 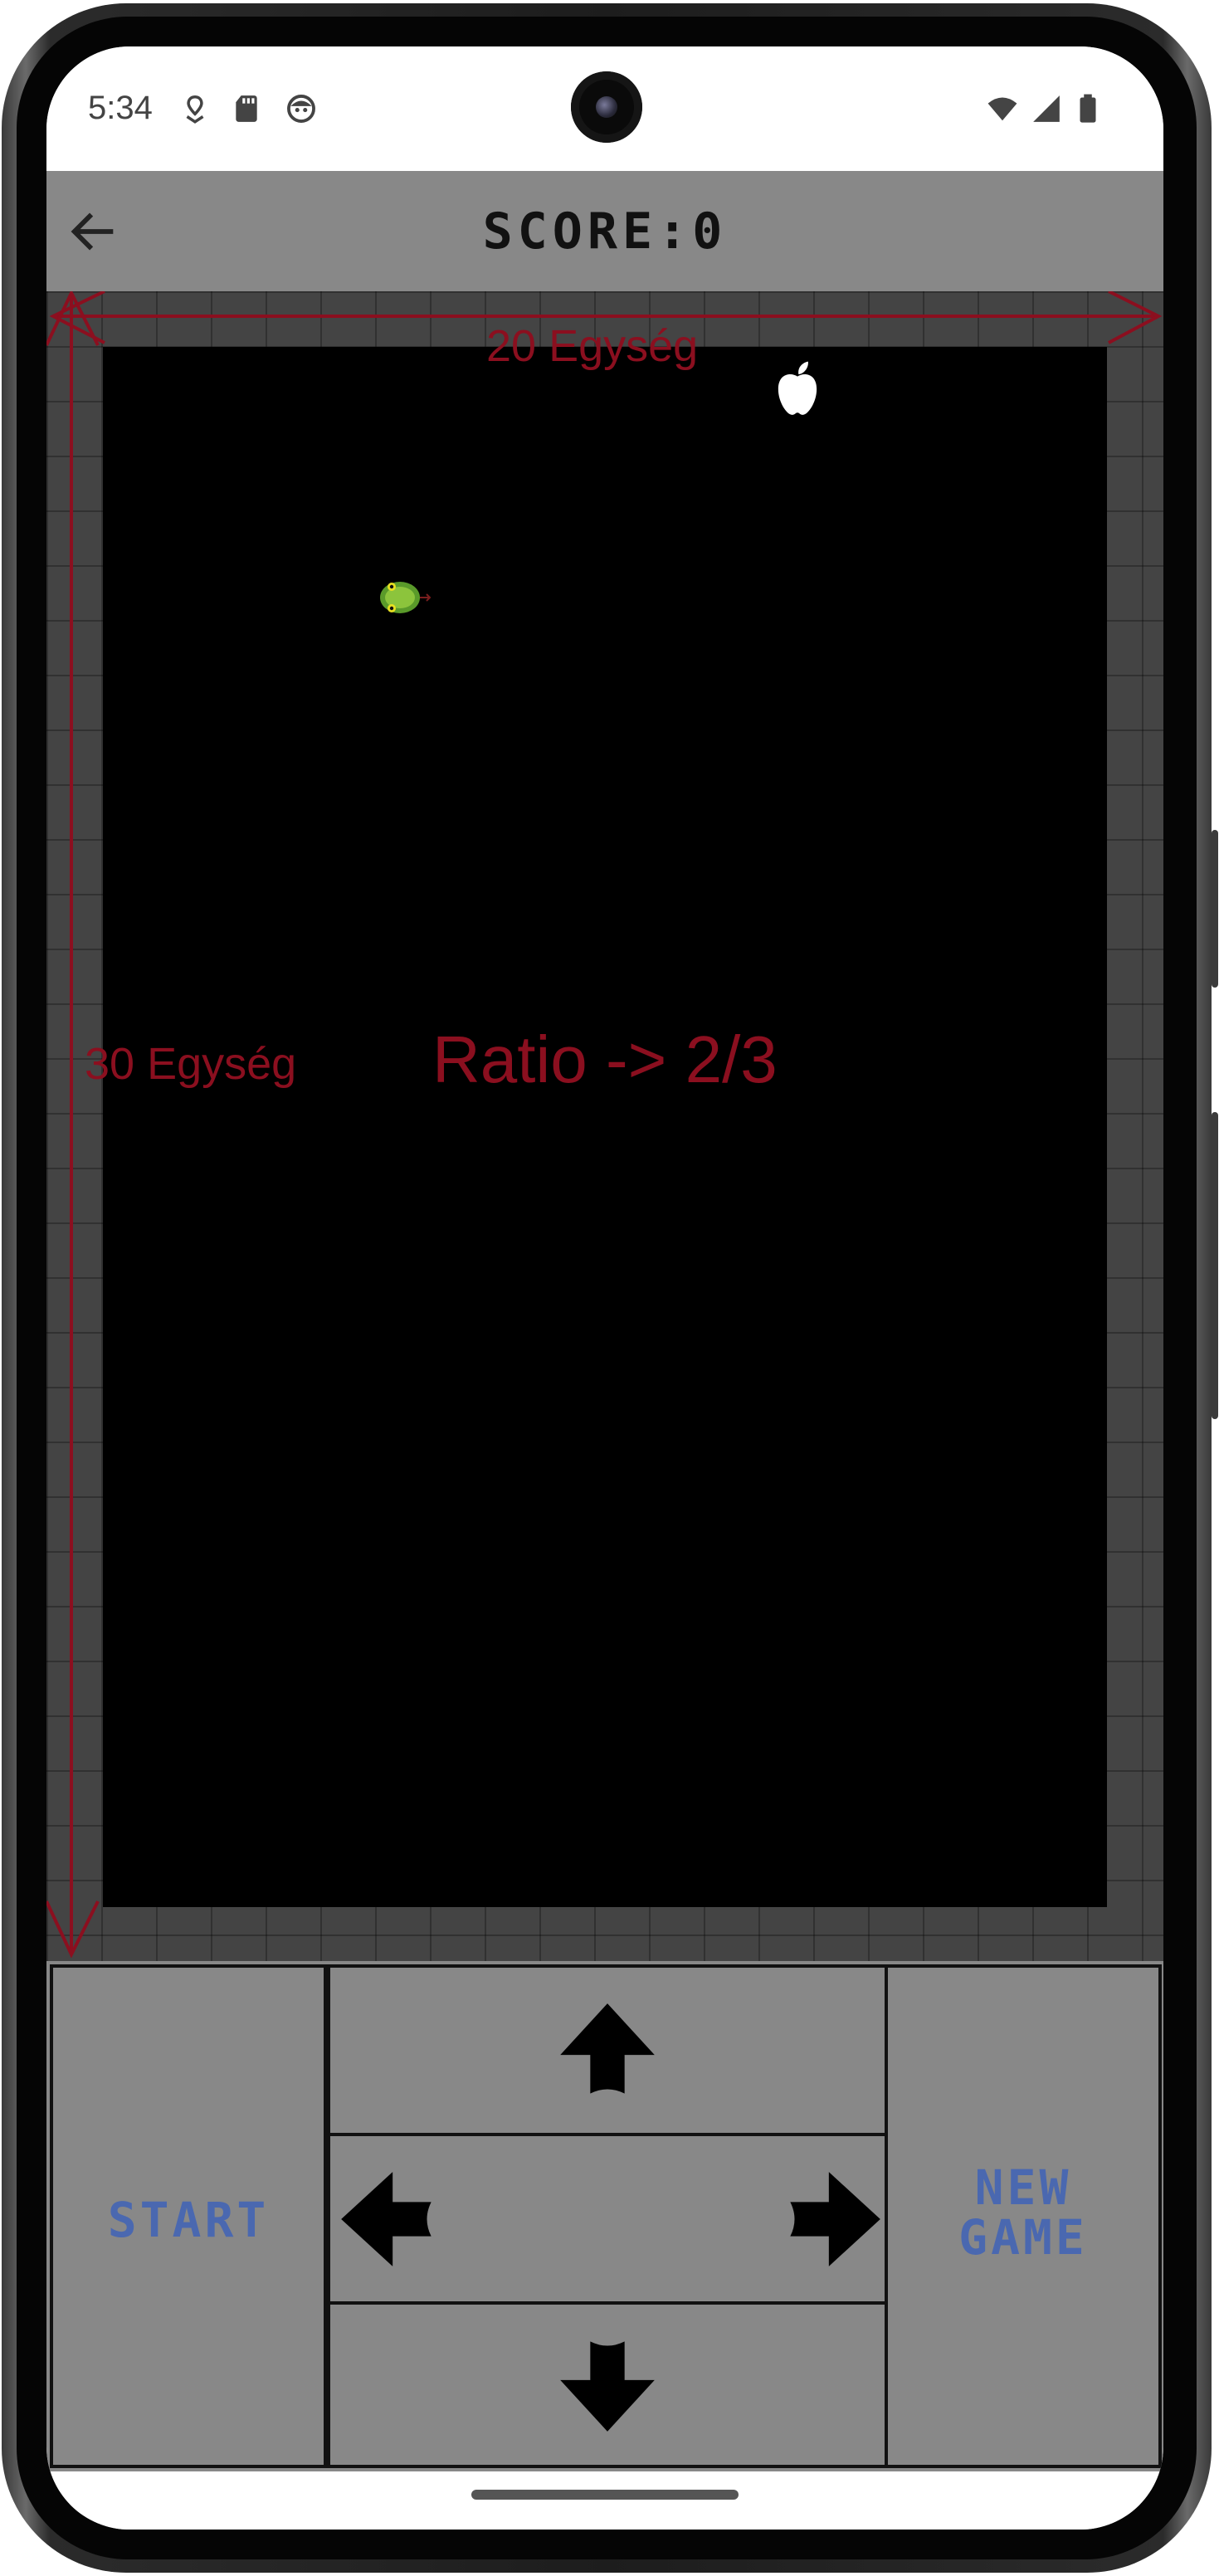 What do you see at coordinates (195, 109) in the screenshot?
I see `location-pin-icon` at bounding box center [195, 109].